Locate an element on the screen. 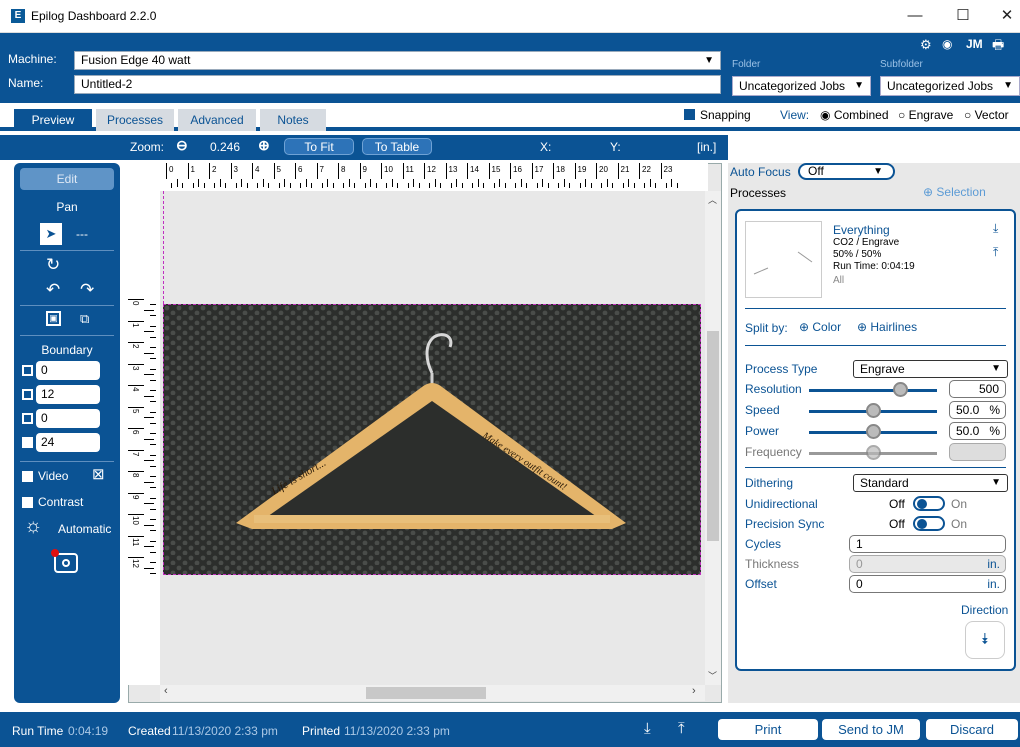 The height and width of the screenshot is (747, 1020). pointer-tool-icon: ➤ is located at coordinates (51, 234).